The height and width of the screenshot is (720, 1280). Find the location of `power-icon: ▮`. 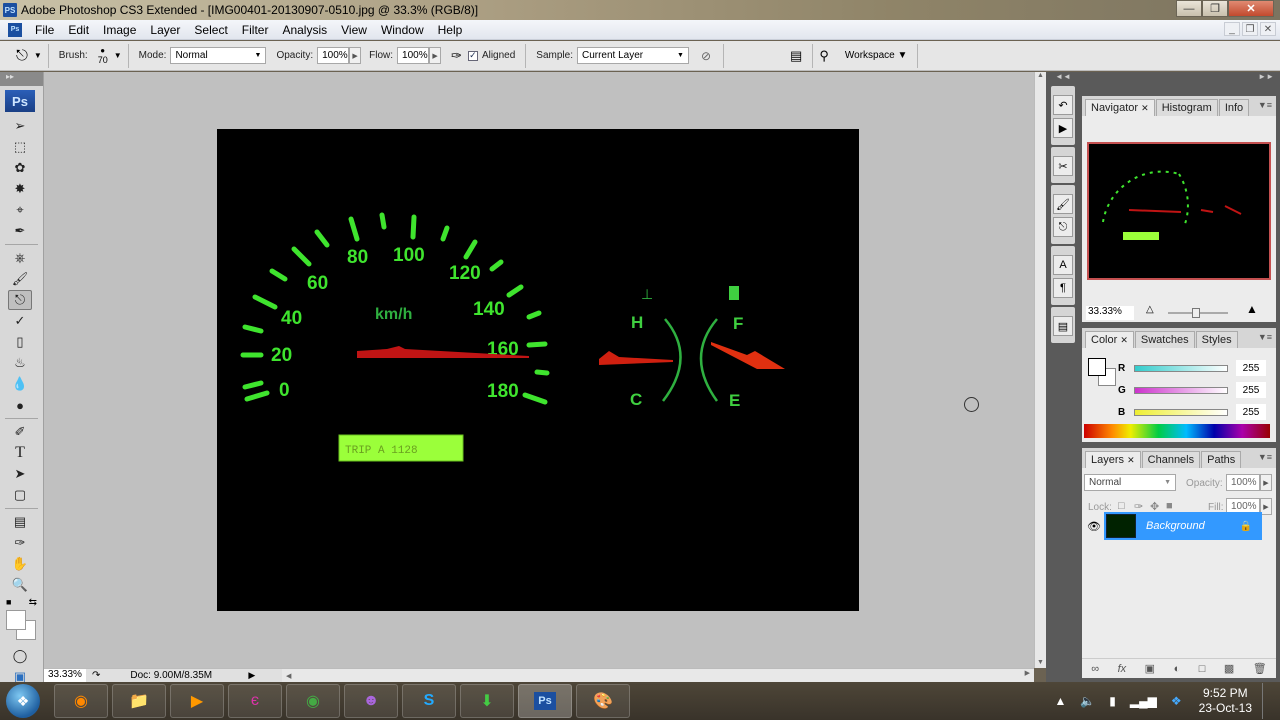

power-icon: ▮ is located at coordinates (1112, 701).